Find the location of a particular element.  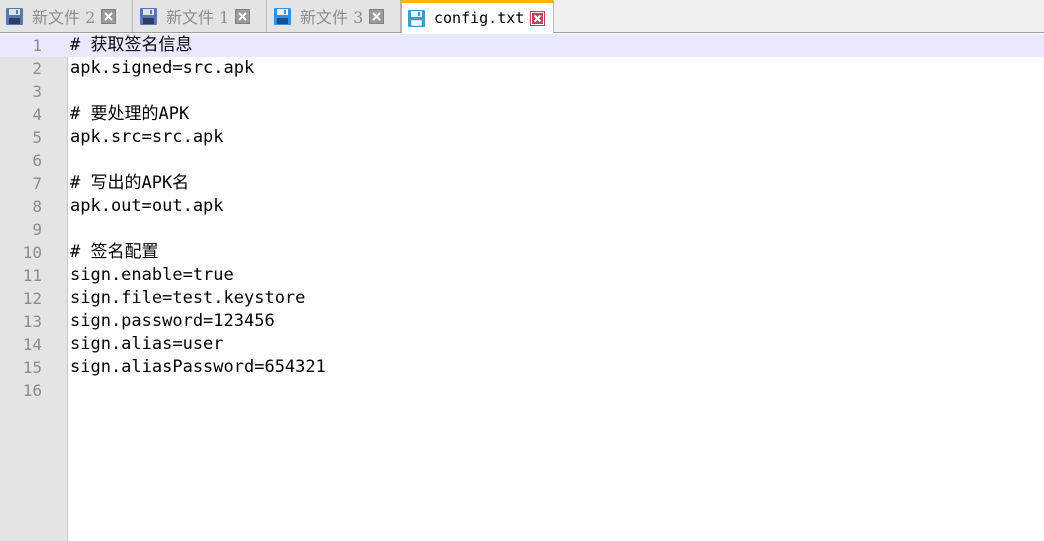

tab-new-file-1: 新文件 1 is located at coordinates (200, 16).